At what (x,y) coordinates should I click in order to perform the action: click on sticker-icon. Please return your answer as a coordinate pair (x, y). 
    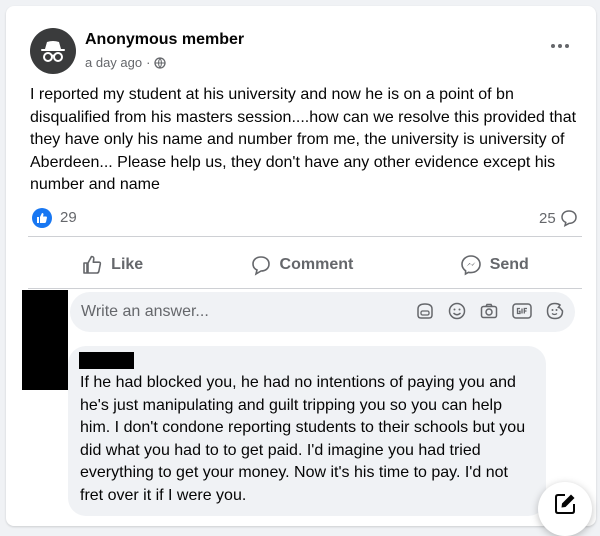
    Looking at the image, I should click on (555, 311).